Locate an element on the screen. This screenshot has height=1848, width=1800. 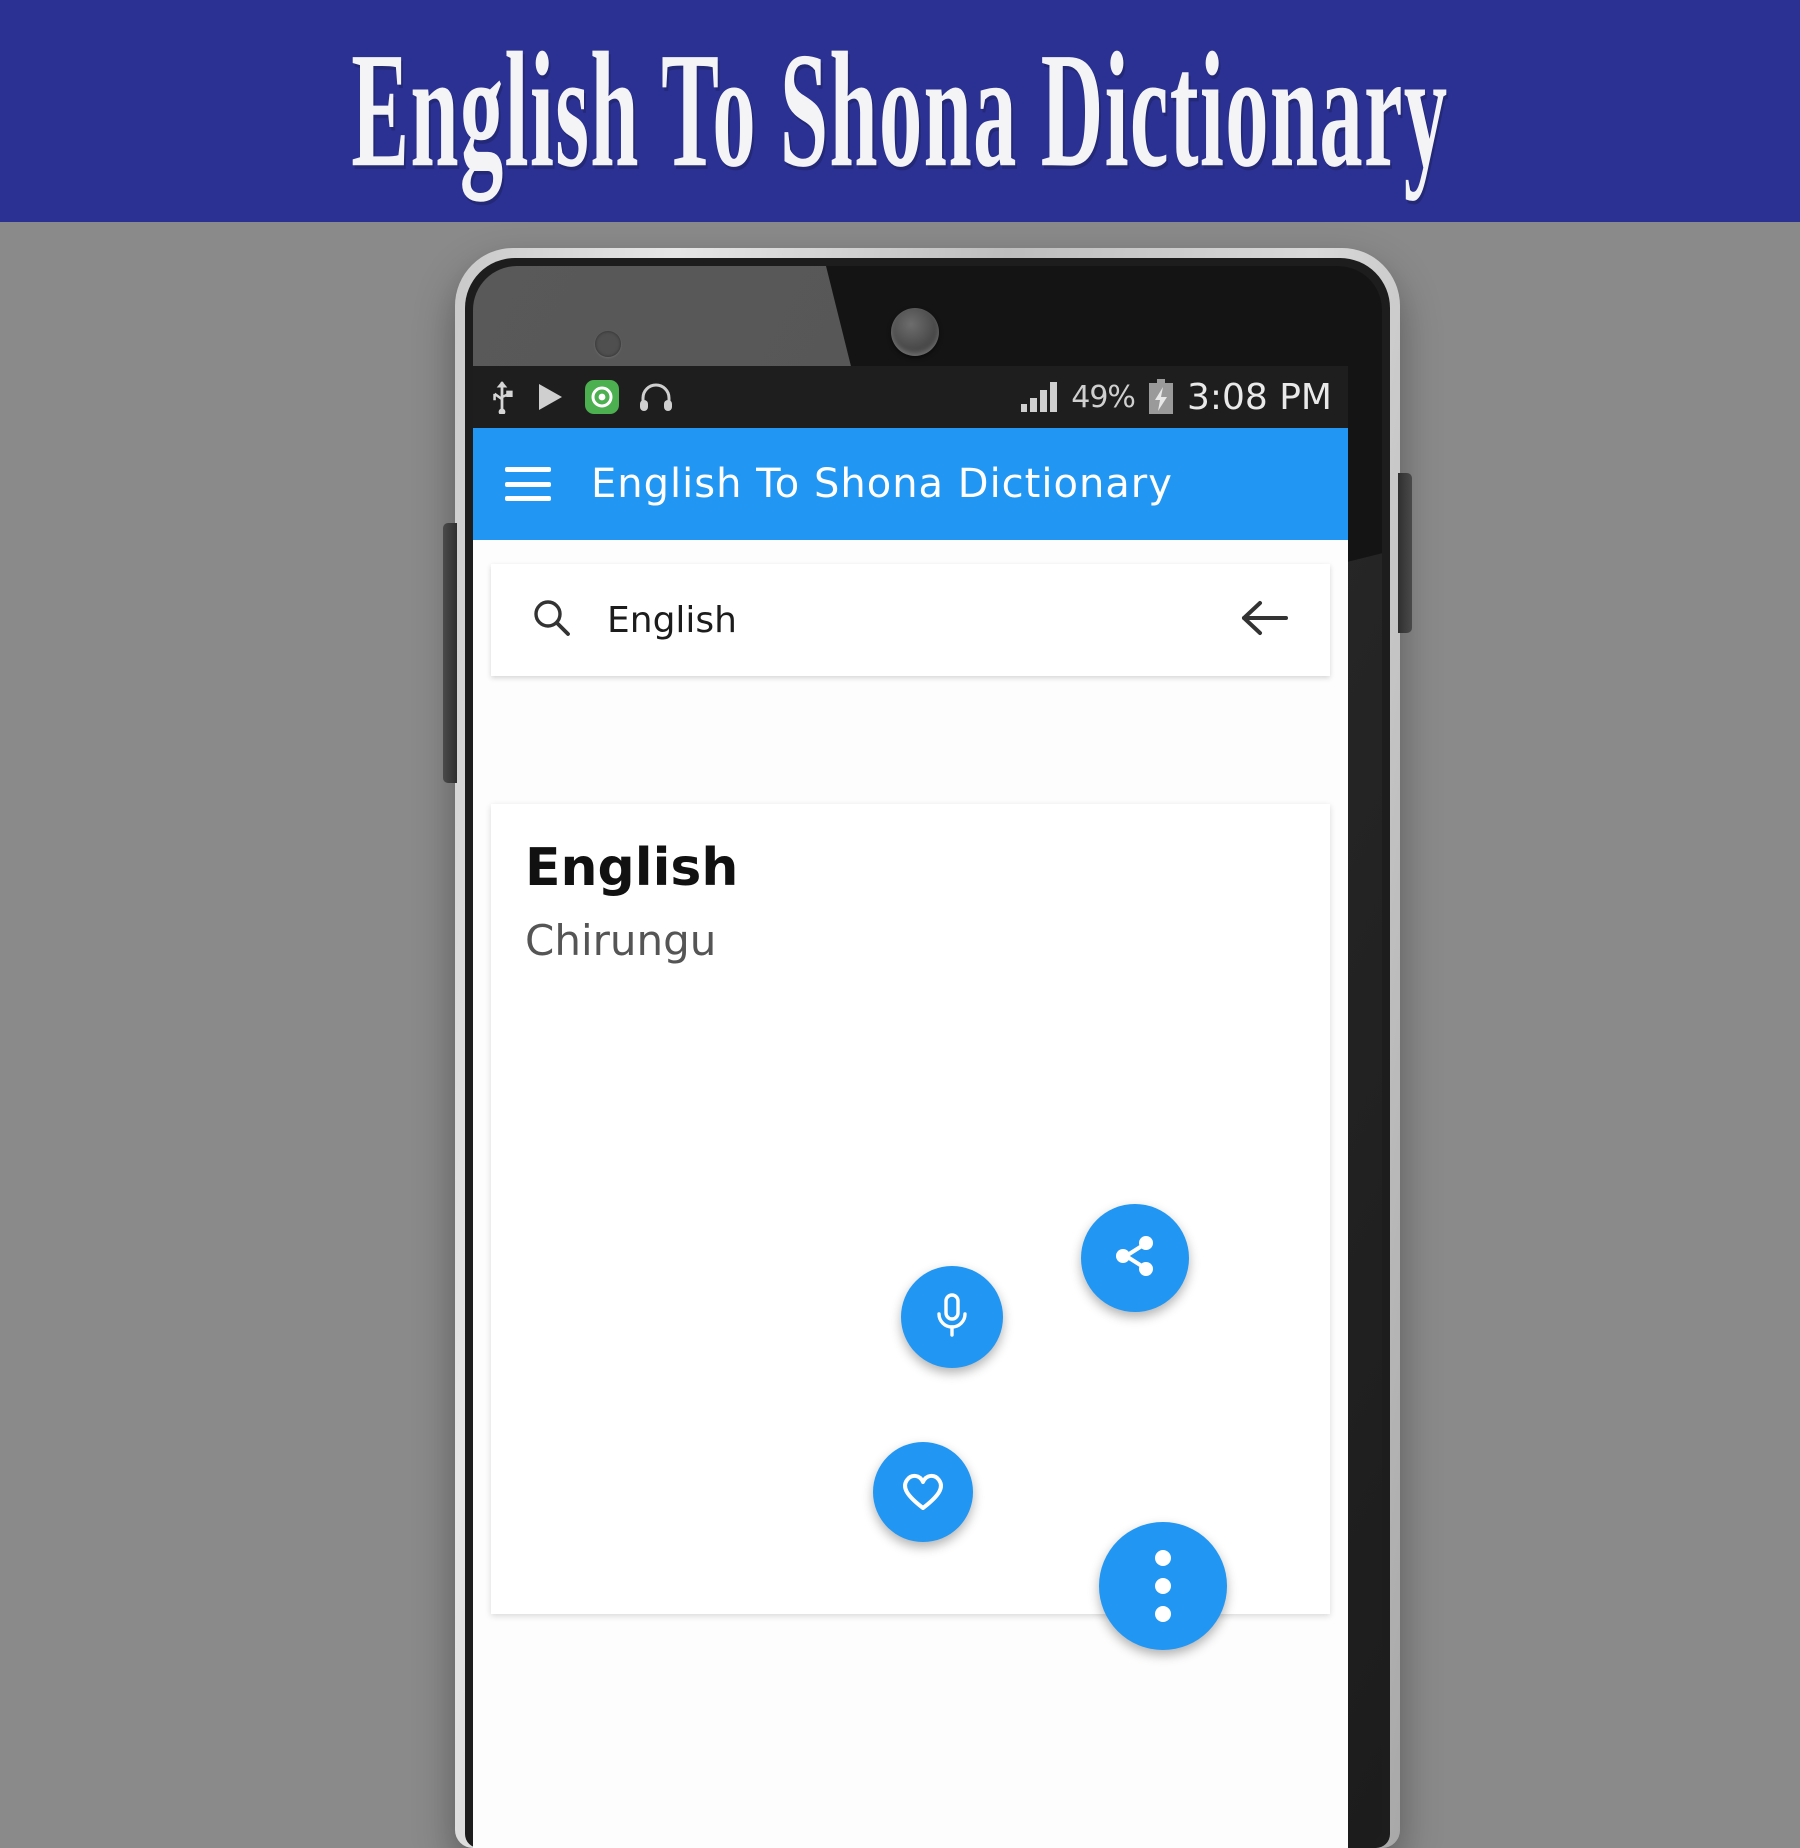
front-camera-icon is located at coordinates (608, 344).